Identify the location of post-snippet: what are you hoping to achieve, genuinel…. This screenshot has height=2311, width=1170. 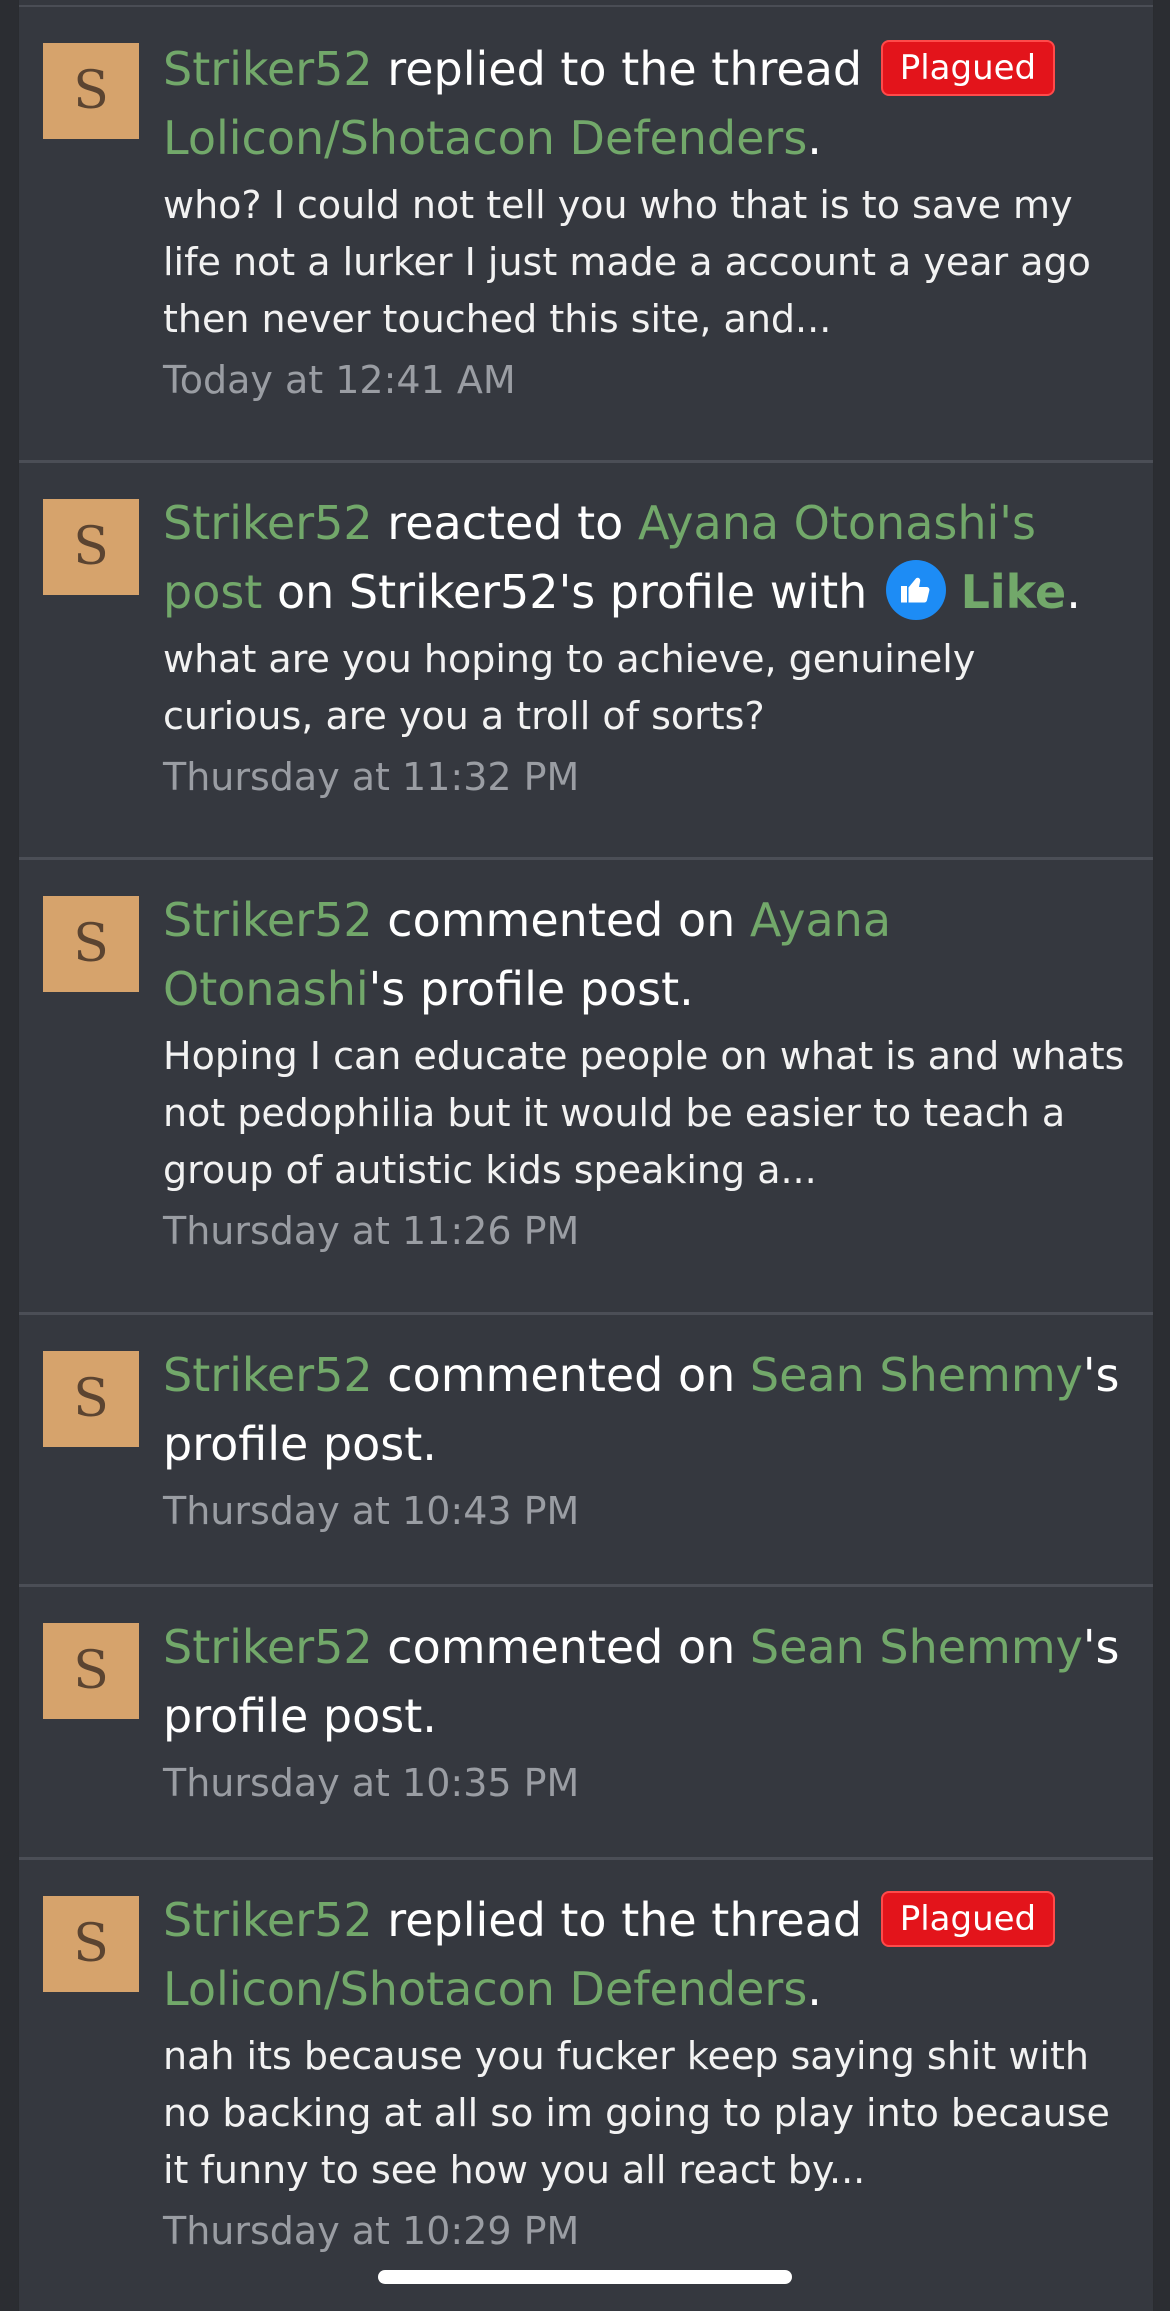
(646, 688).